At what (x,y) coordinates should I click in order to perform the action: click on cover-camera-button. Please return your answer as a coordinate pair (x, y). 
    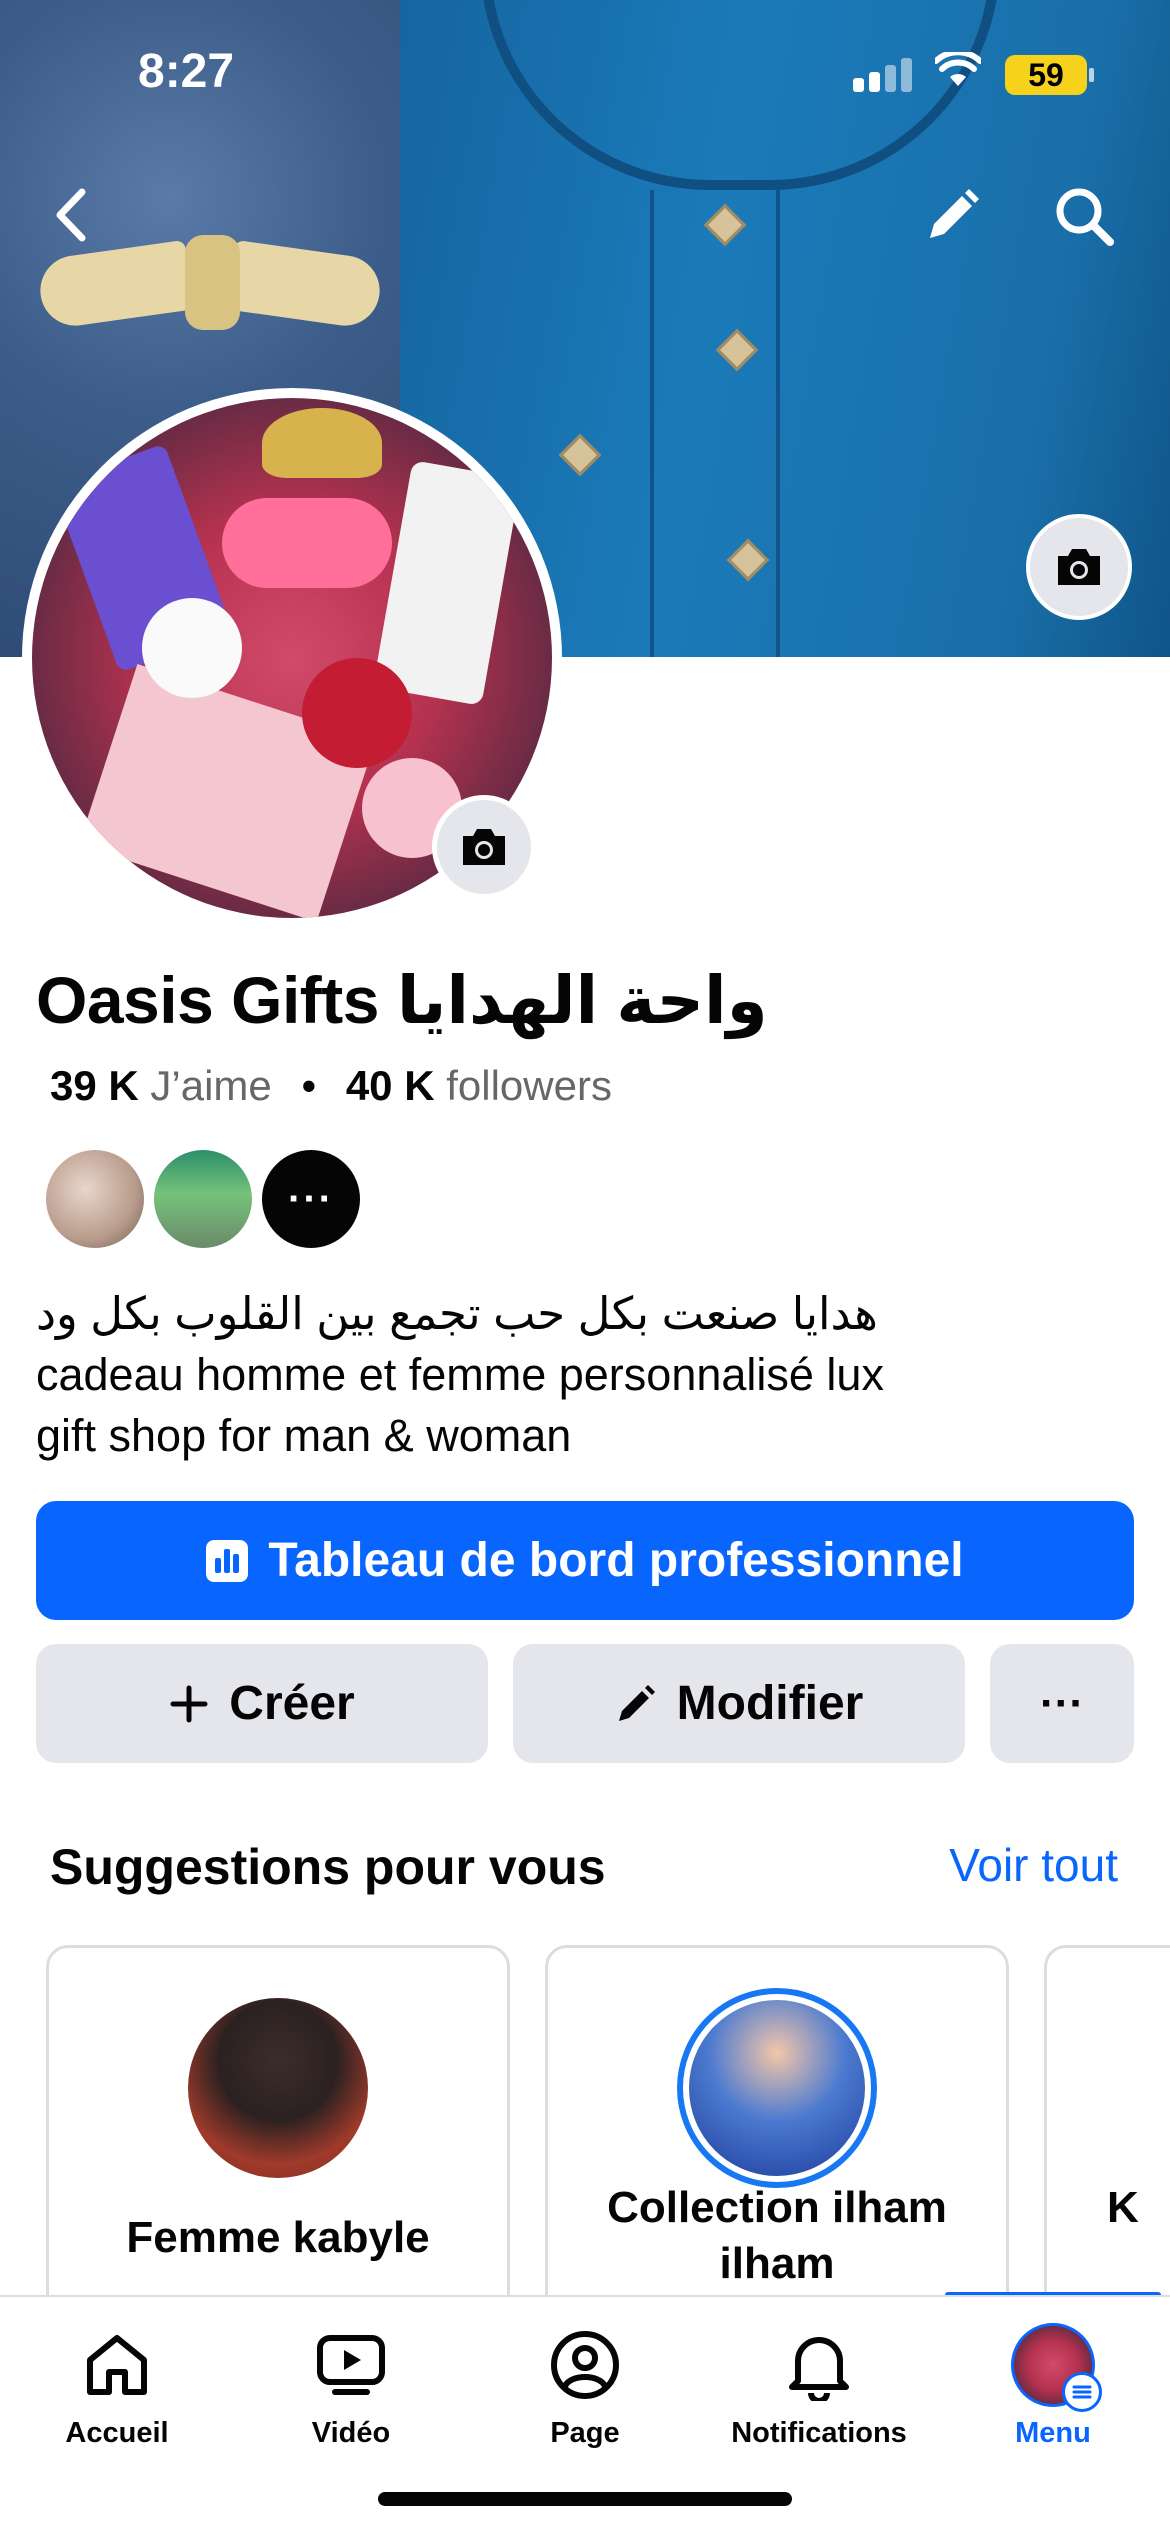
    Looking at the image, I should click on (1079, 567).